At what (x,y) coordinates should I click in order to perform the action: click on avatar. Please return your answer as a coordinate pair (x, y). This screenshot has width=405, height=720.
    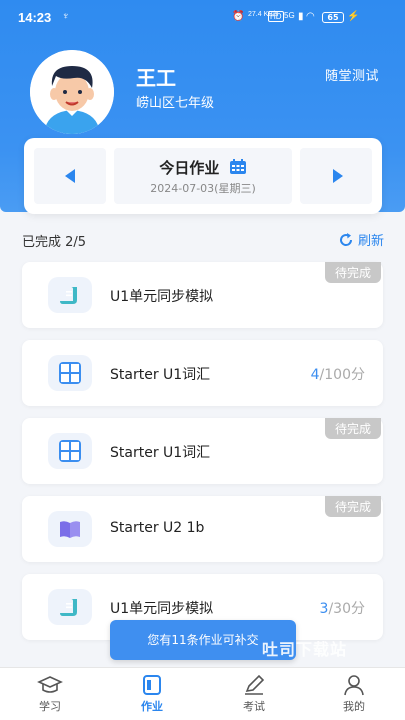
    Looking at the image, I should click on (72, 92).